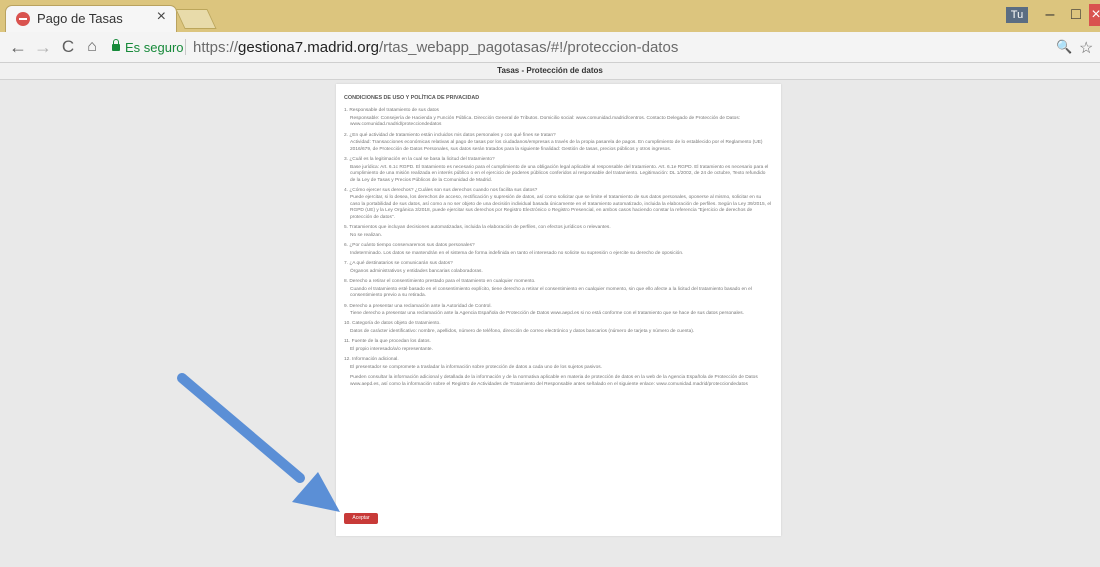 This screenshot has height=567, width=1100. What do you see at coordinates (216, 47) in the screenshot?
I see `url-scheme: https://` at bounding box center [216, 47].